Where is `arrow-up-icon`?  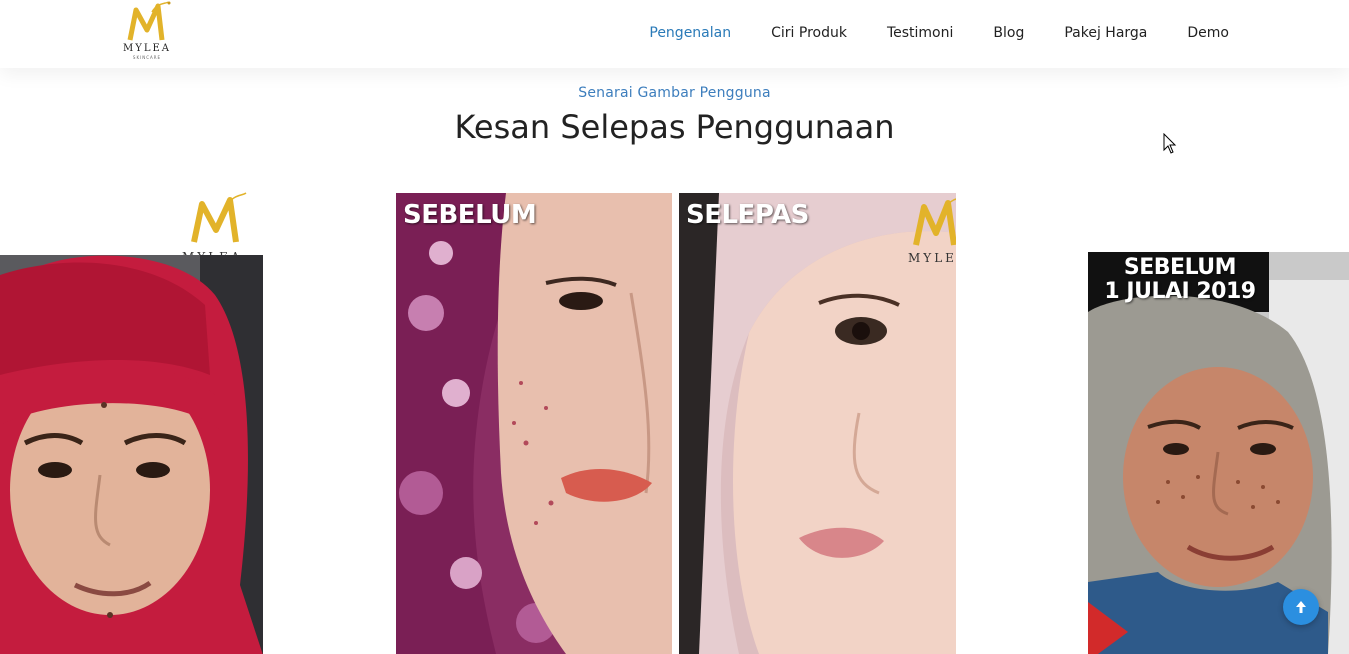 arrow-up-icon is located at coordinates (1301, 607).